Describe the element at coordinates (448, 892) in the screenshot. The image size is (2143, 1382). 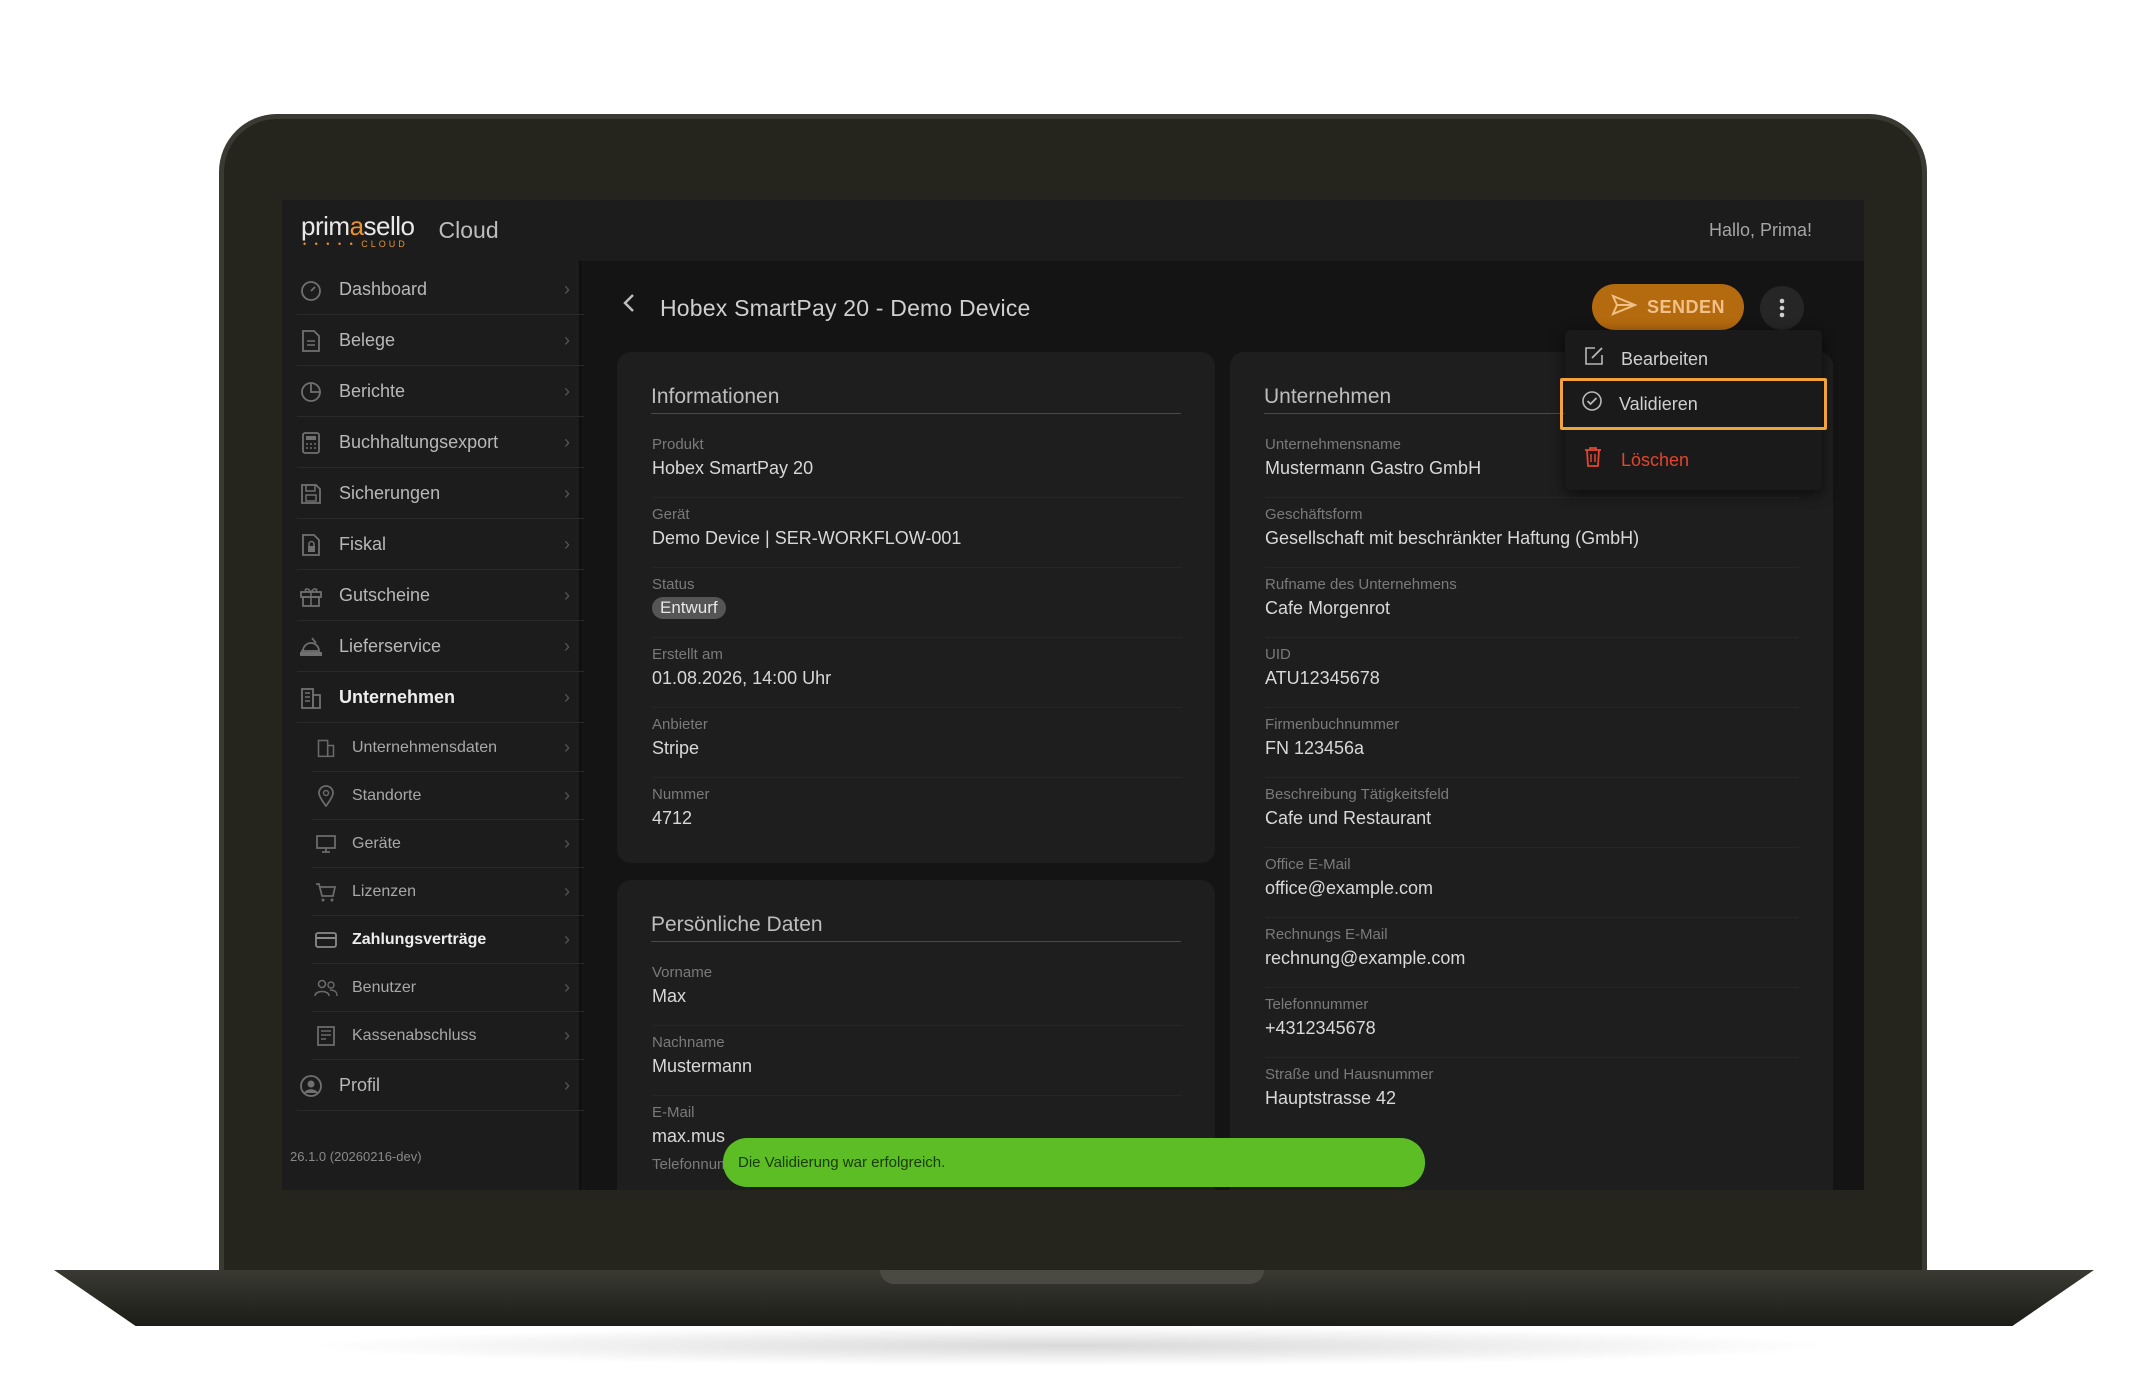
I see `sidebar-subitem-lizenzen: Lizenzen ›` at that location.